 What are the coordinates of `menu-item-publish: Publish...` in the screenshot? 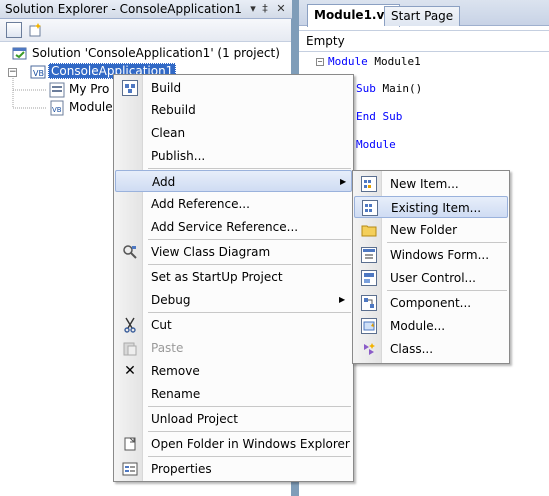 It's located at (233, 156).